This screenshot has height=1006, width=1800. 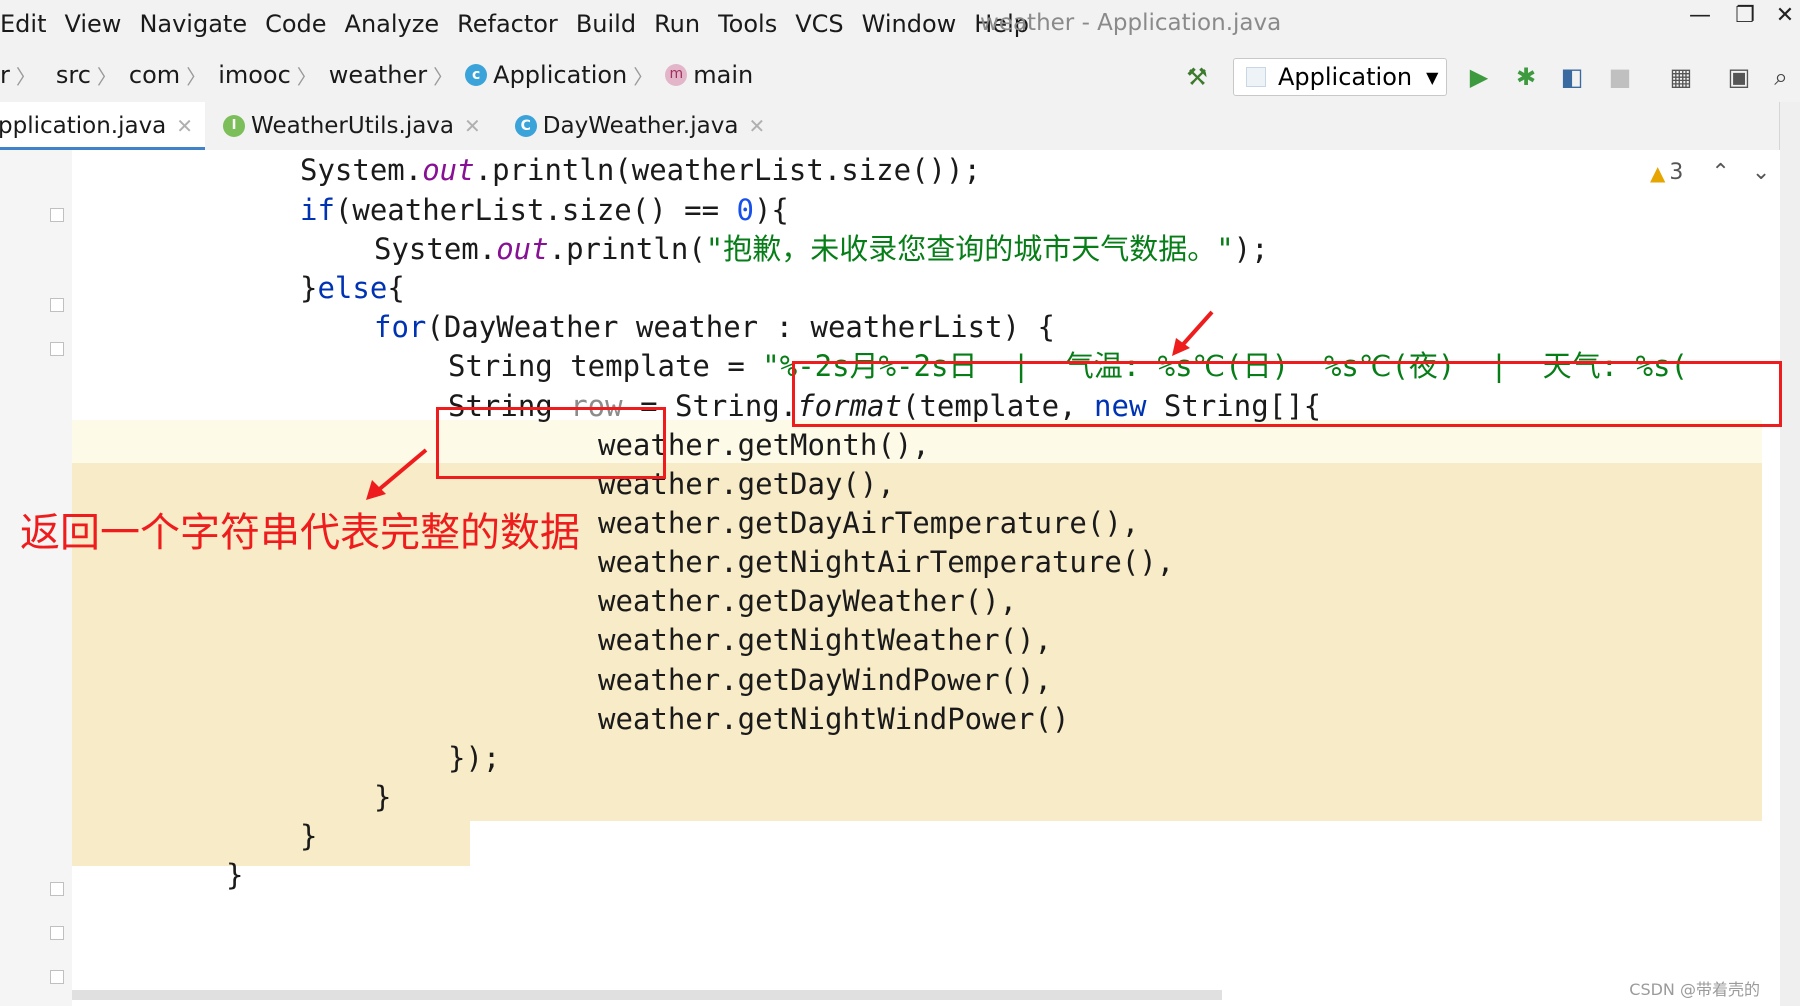 I want to click on arrow-head, so click(x=376, y=490).